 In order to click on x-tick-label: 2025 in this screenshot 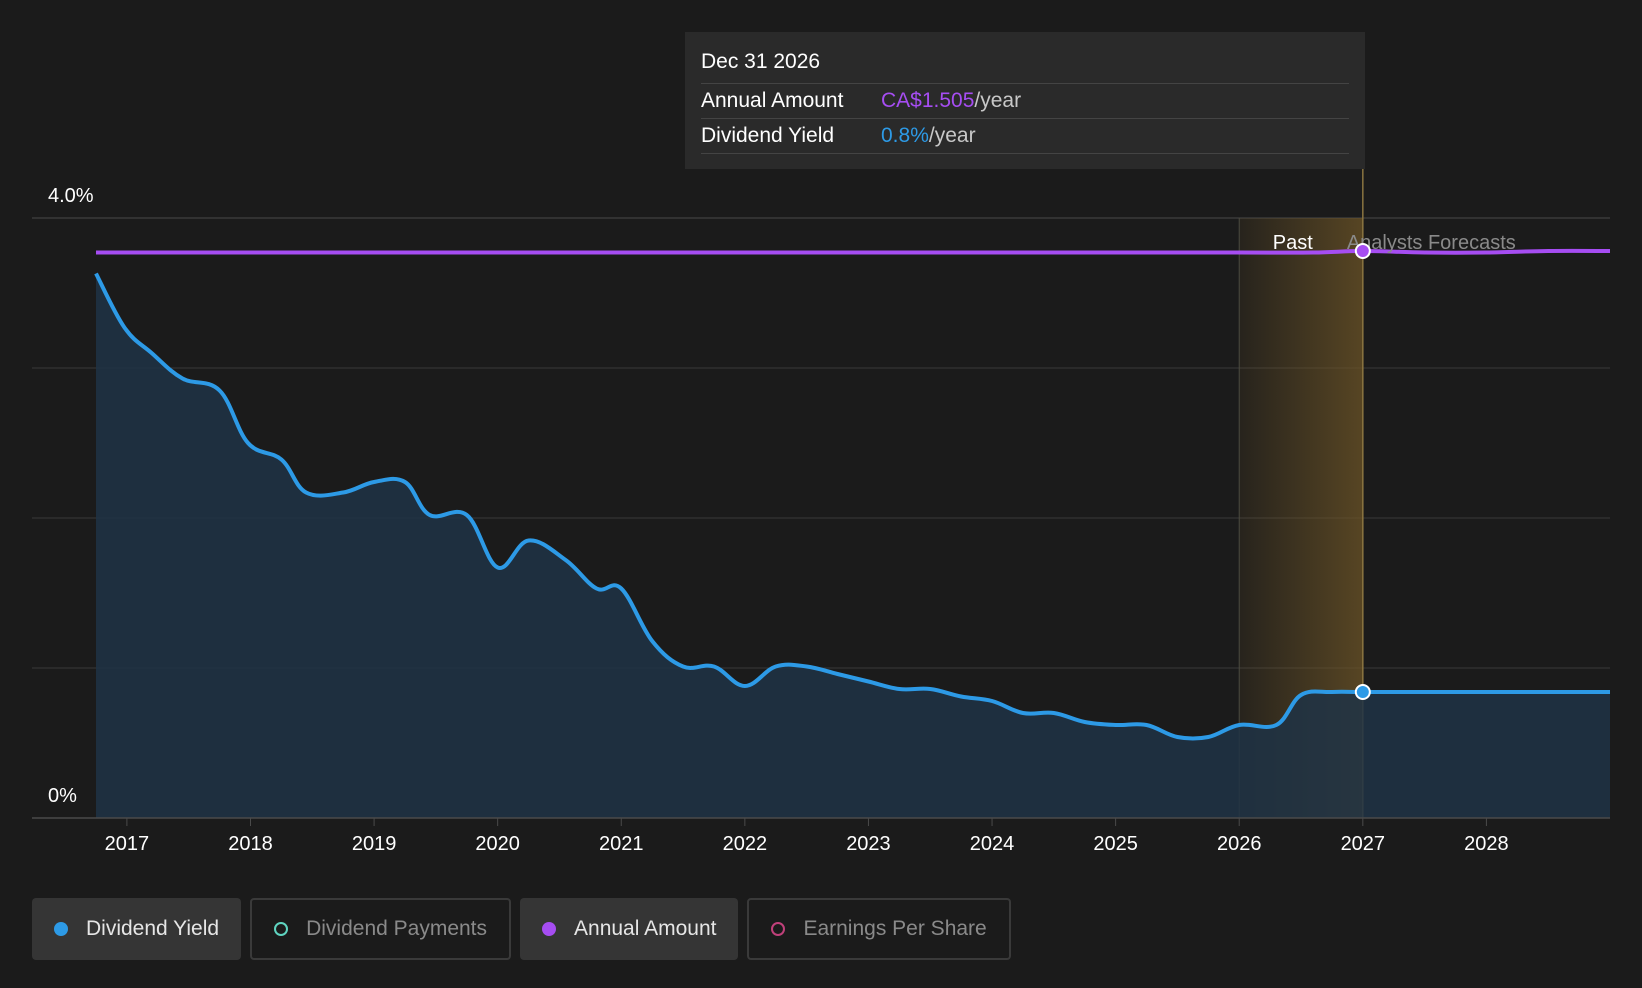, I will do `click(1115, 844)`.